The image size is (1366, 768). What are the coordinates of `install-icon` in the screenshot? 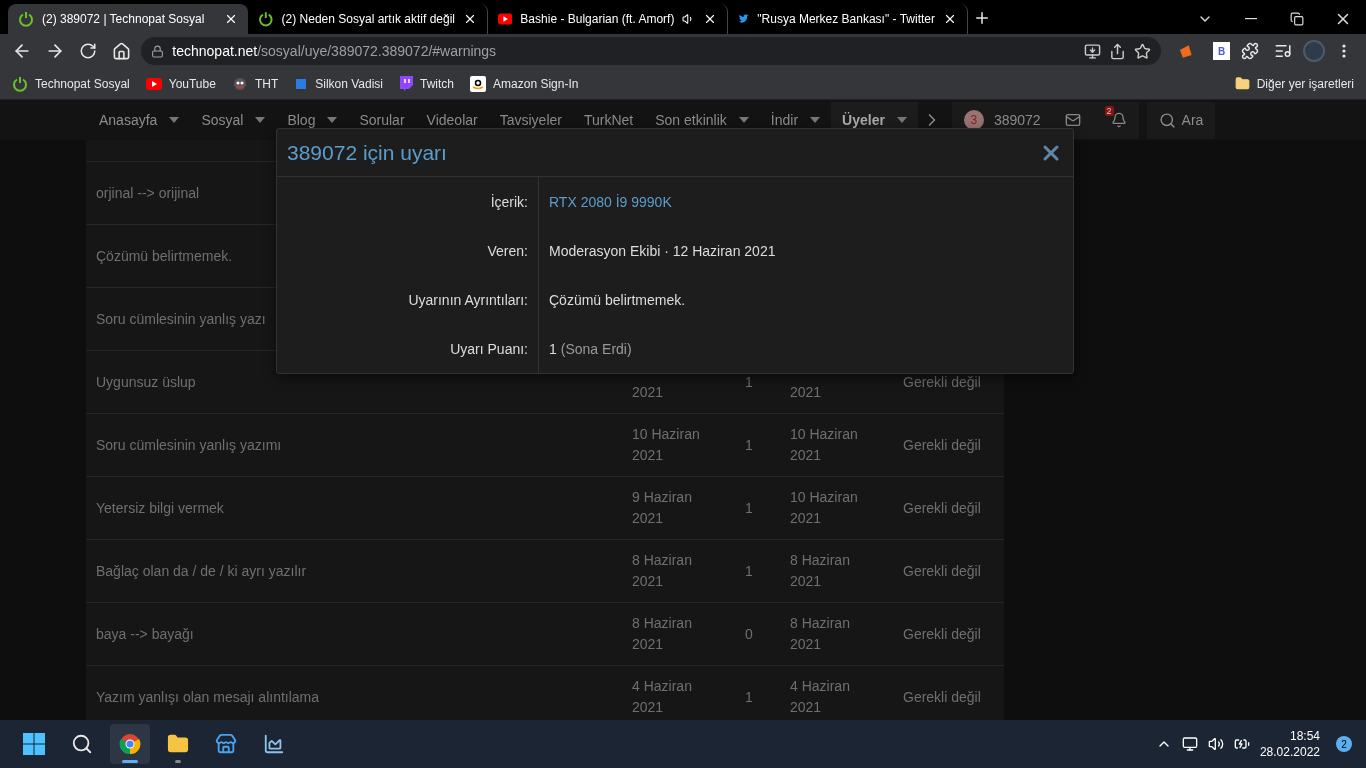 It's located at (1093, 51).